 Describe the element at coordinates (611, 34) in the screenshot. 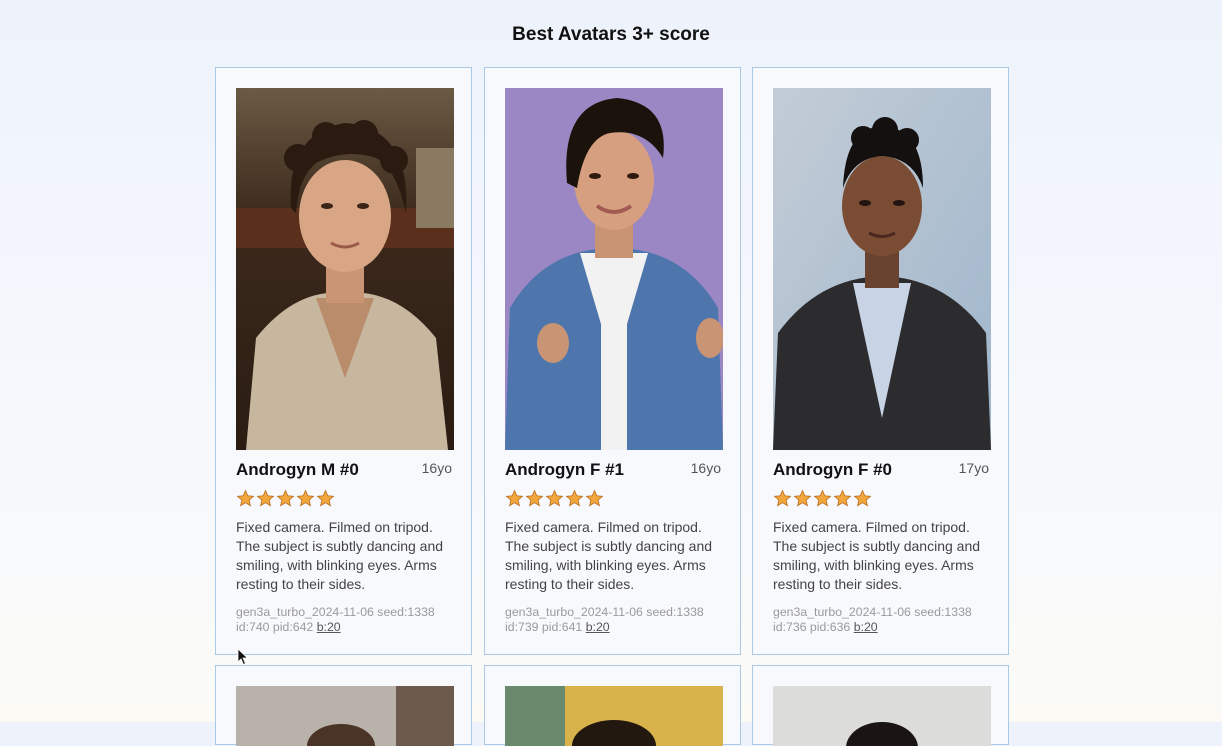

I see `page-title: Best Avatars 3+ score` at that location.